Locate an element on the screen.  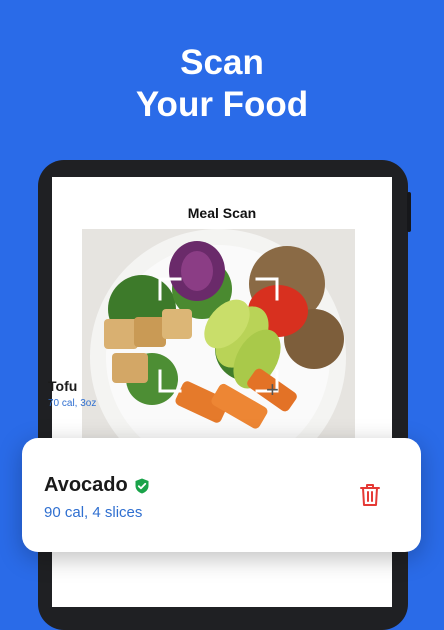
headline: Scan Your Food is located at coordinates (222, 84).